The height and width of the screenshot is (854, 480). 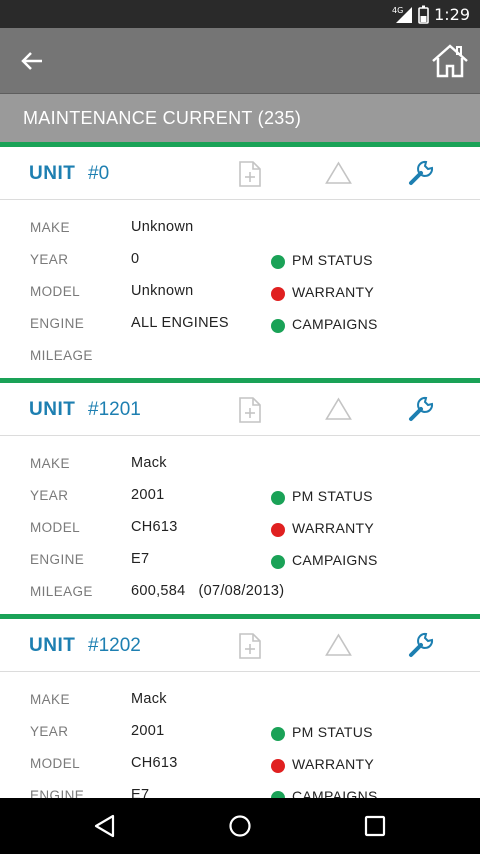 What do you see at coordinates (99, 173) in the screenshot?
I see `unit-number: #0` at bounding box center [99, 173].